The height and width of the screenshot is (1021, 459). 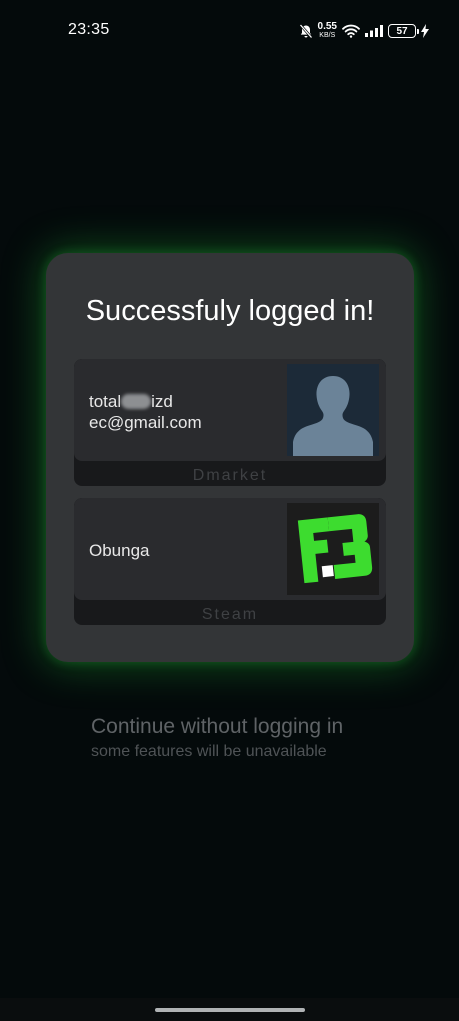 I want to click on navigation-bar, so click(x=229, y=1009).